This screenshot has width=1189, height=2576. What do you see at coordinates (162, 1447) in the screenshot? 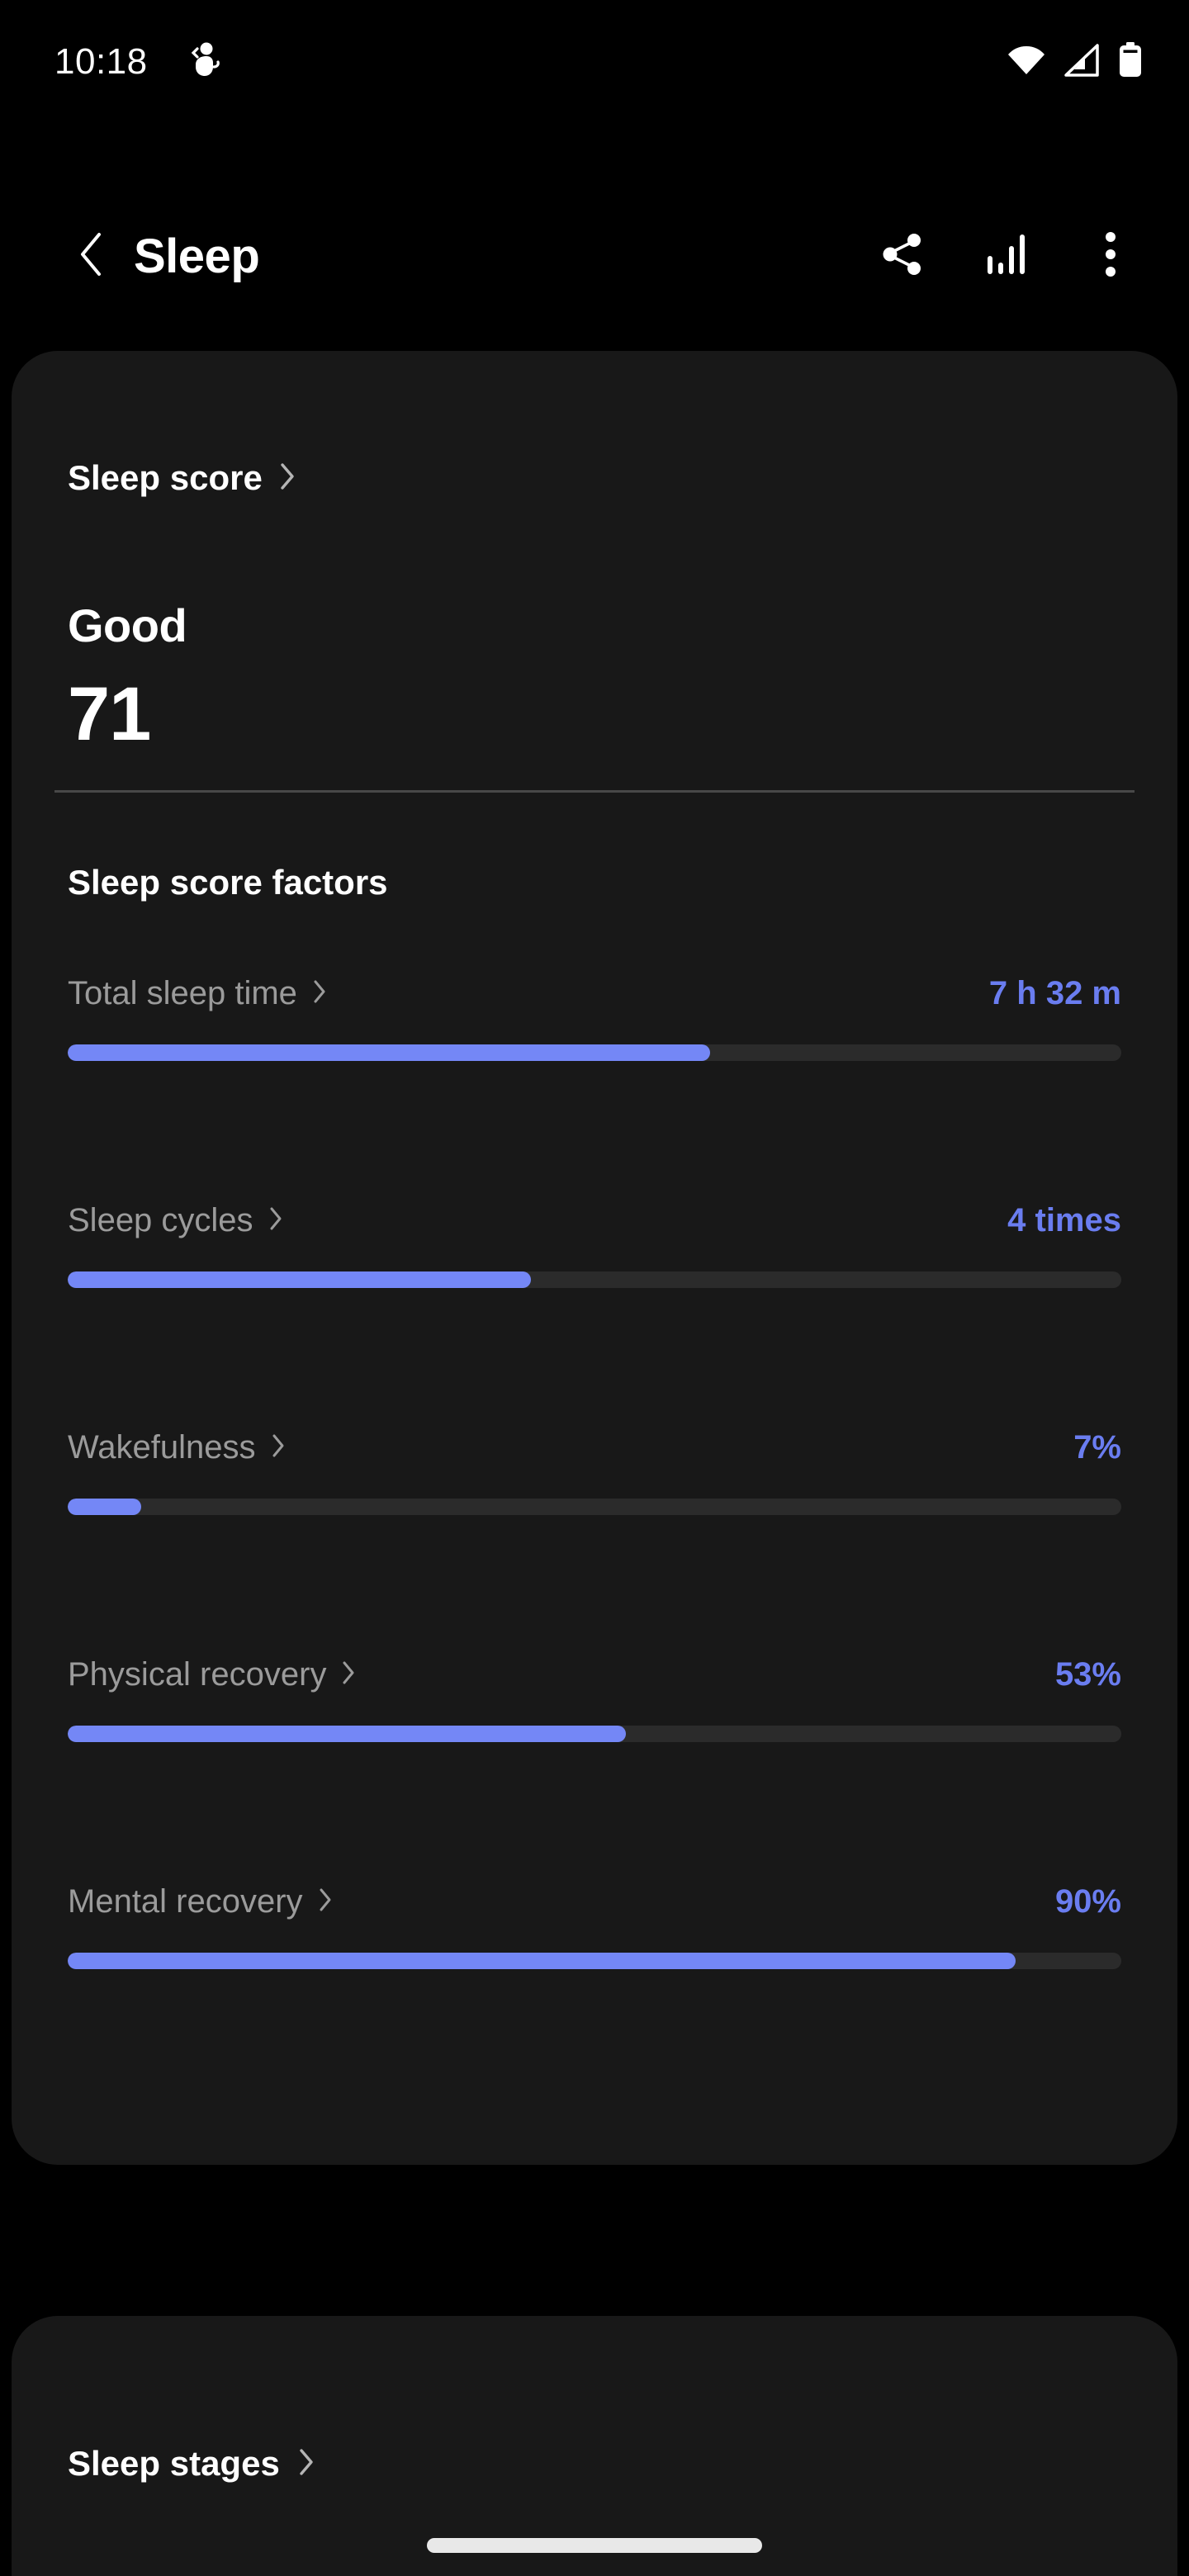
I see `factor-label: Wakefulness` at bounding box center [162, 1447].